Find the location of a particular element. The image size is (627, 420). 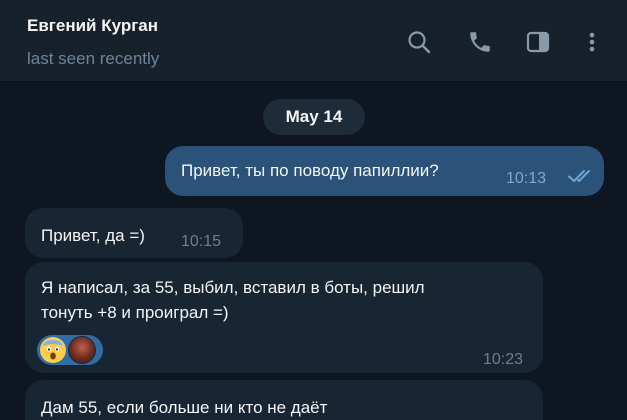

search-icon is located at coordinates (419, 42).